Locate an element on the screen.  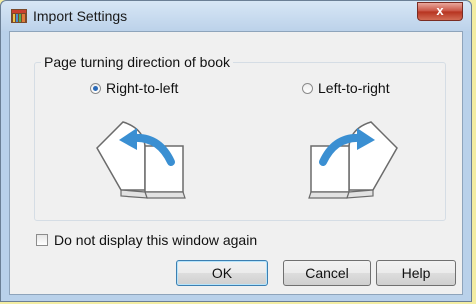
book-right-to-left-icon is located at coordinates (143, 162).